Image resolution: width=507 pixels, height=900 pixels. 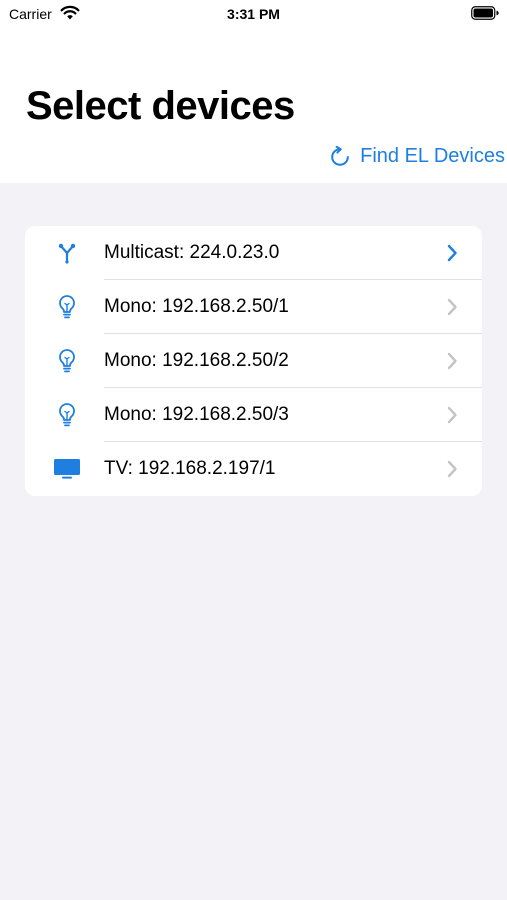 I want to click on page-title: Select devices, so click(x=160, y=106).